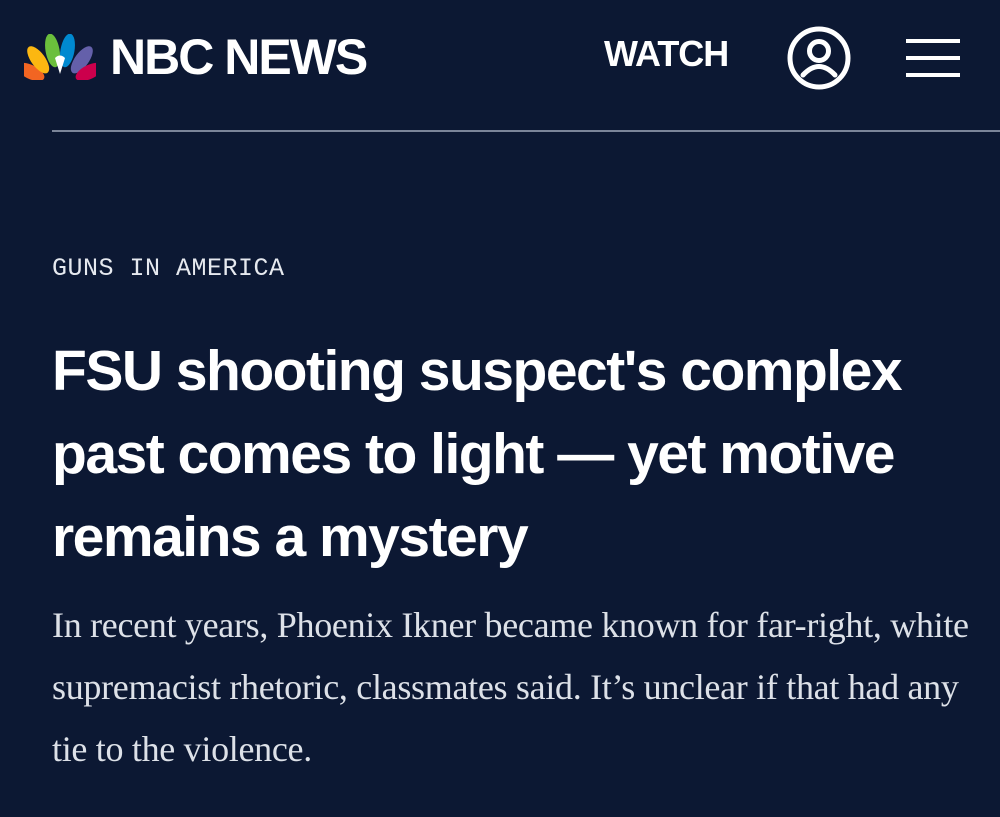 The image size is (1000, 817). Describe the element at coordinates (239, 57) in the screenshot. I see `logo-text: NBC NEWS` at that location.